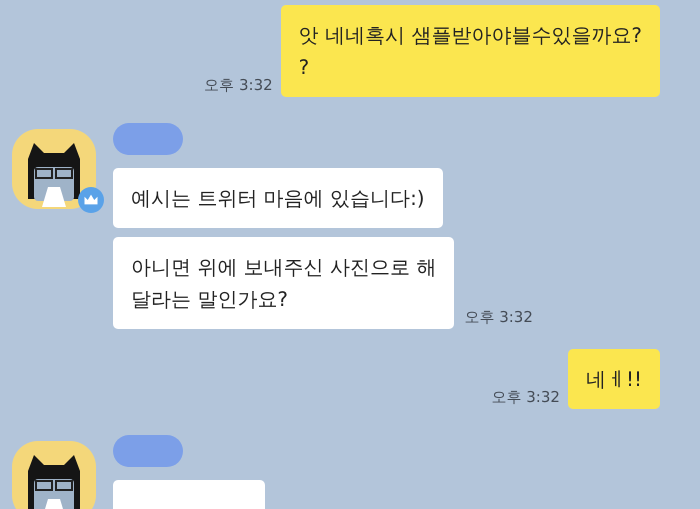 This screenshot has height=509, width=700. I want to click on message-bubble: 앗 네네혹시 샘플받아야블수있을까요? ?, so click(470, 51).